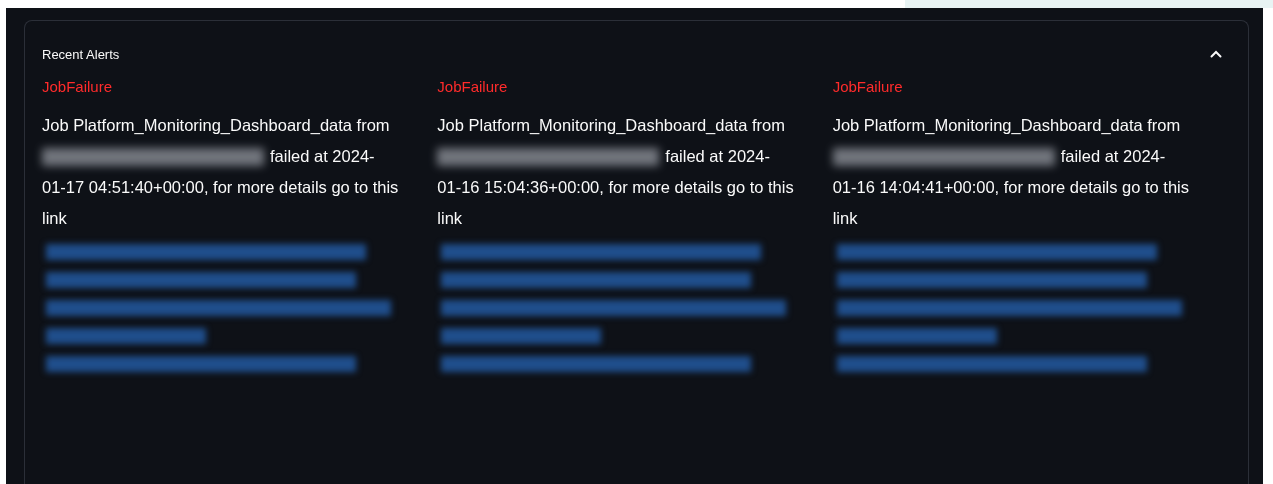 The width and height of the screenshot is (1273, 484). I want to click on panel-title: Recent Alerts, so click(81, 54).